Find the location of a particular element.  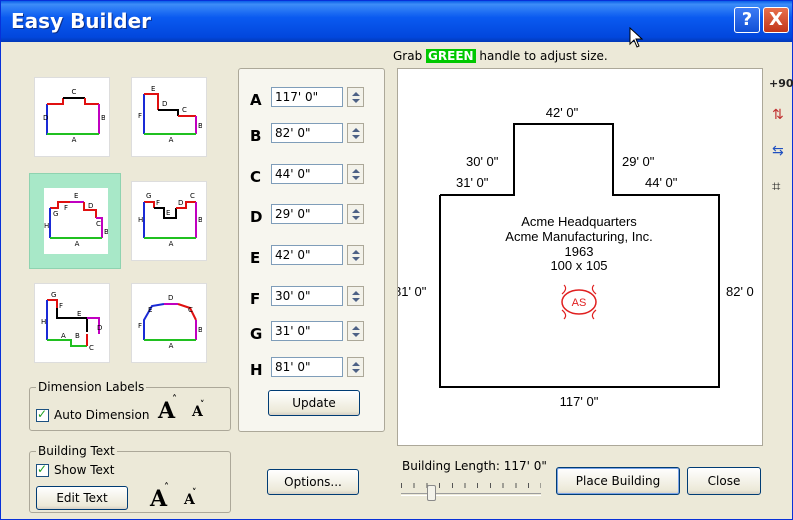

stamp-text: AS is located at coordinates (579, 303).